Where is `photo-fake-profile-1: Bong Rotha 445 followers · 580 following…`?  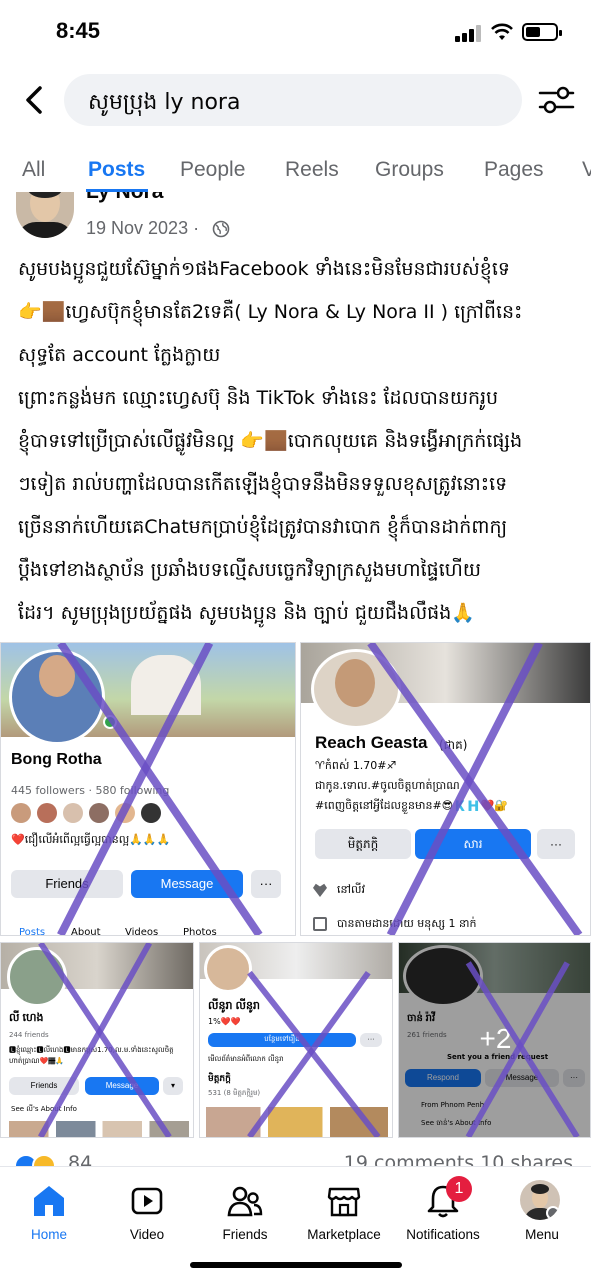
photo-fake-profile-1: Bong Rotha 445 followers · 580 following… is located at coordinates (148, 789).